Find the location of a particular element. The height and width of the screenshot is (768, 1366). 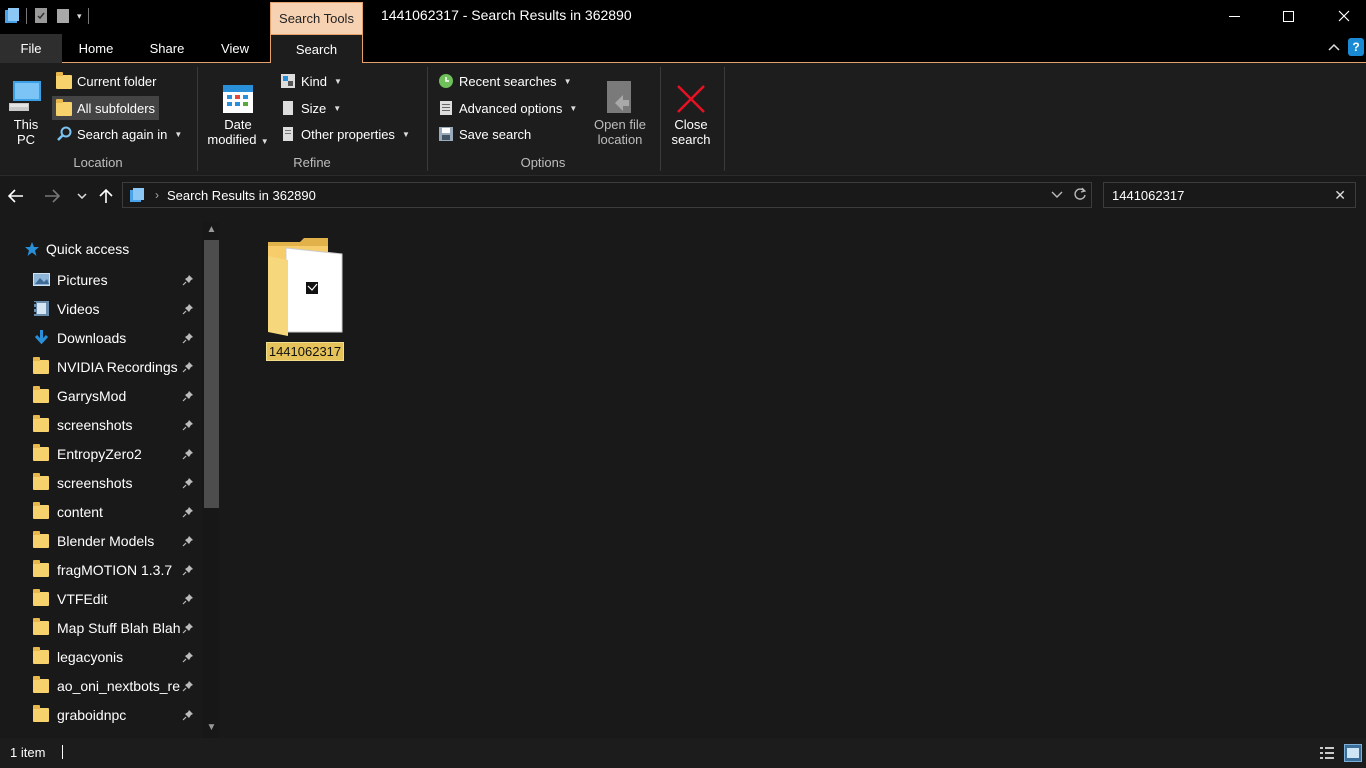

clear-search-icon: ✕ is located at coordinates (1340, 195).